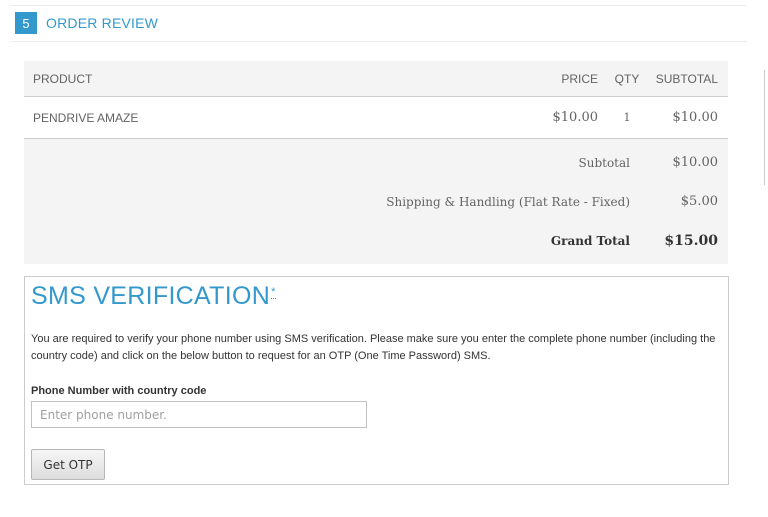 This screenshot has height=517, width=768. I want to click on get-otp-button: Get OTP, so click(68, 464).